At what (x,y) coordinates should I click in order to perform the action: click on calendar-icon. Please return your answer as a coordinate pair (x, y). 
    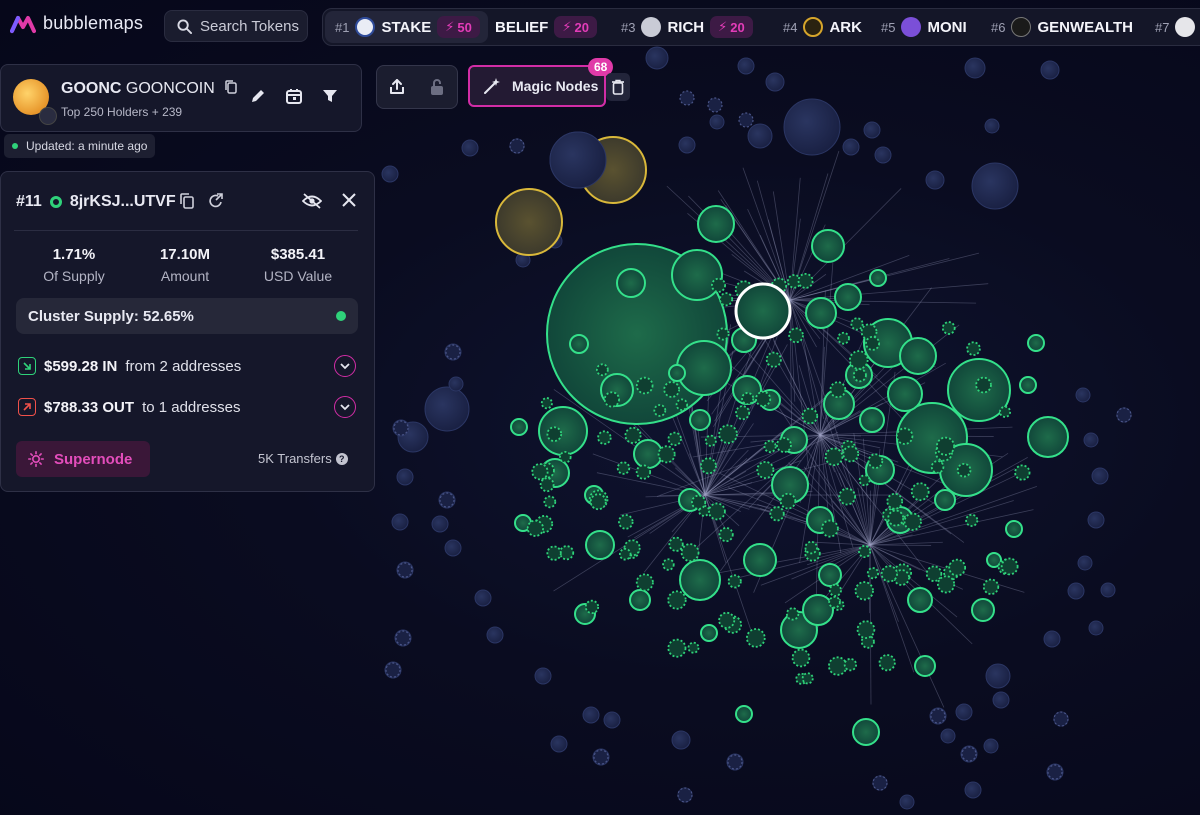
    Looking at the image, I should click on (294, 96).